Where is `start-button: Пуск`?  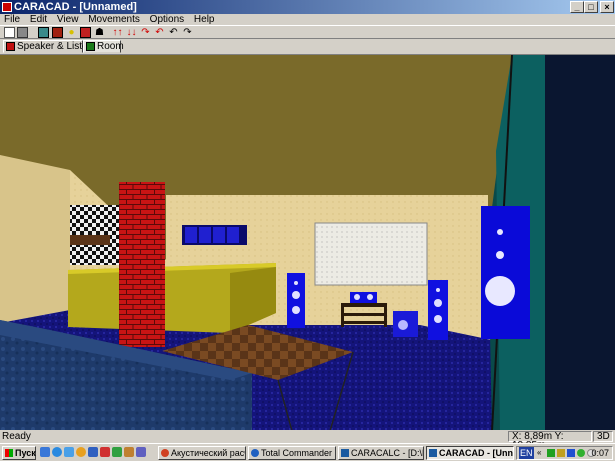
start-button: Пуск is located at coordinates (19, 453).